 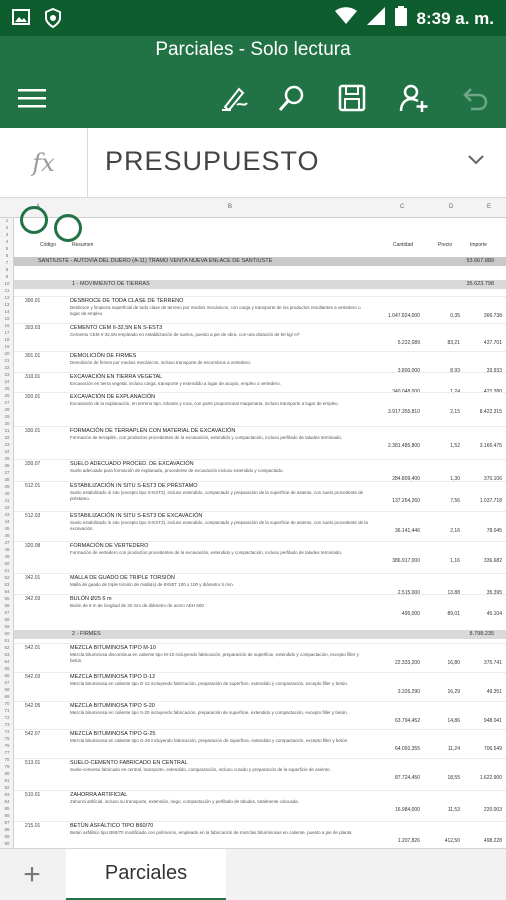 I want to click on row-number: 44, so click(x=7, y=521).